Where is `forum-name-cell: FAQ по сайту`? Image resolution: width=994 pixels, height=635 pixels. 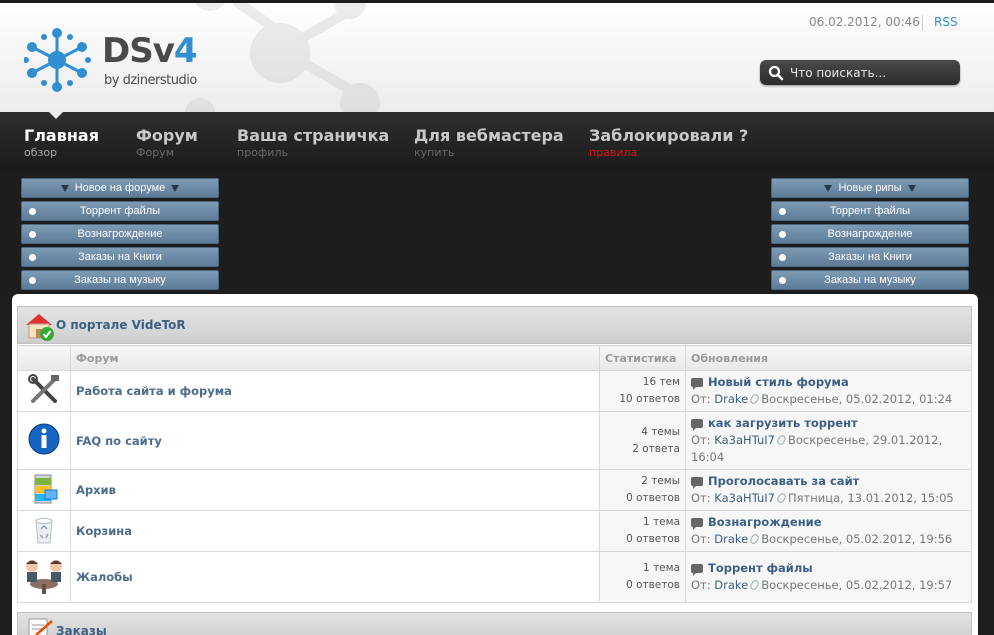 forum-name-cell: FAQ по сайту is located at coordinates (335, 440).